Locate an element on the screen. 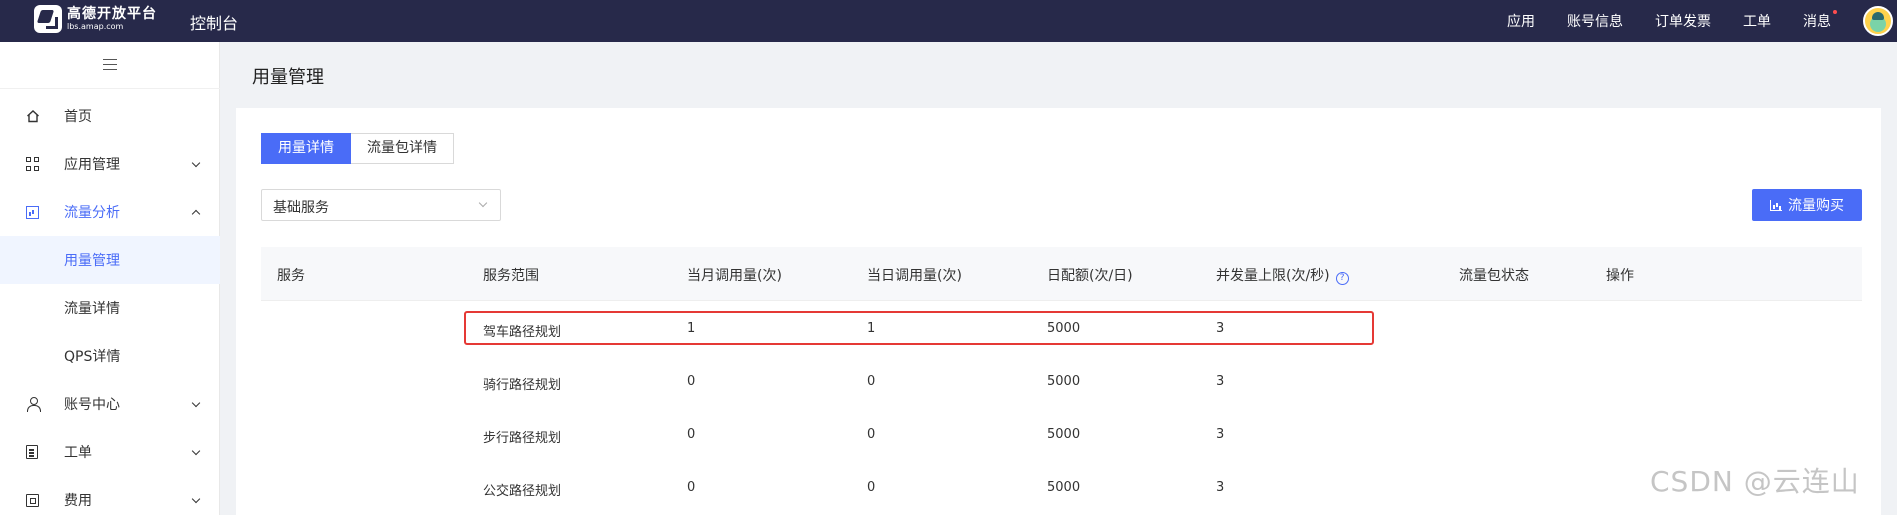  column-header-package-status: 流量包状态 is located at coordinates (1494, 276).